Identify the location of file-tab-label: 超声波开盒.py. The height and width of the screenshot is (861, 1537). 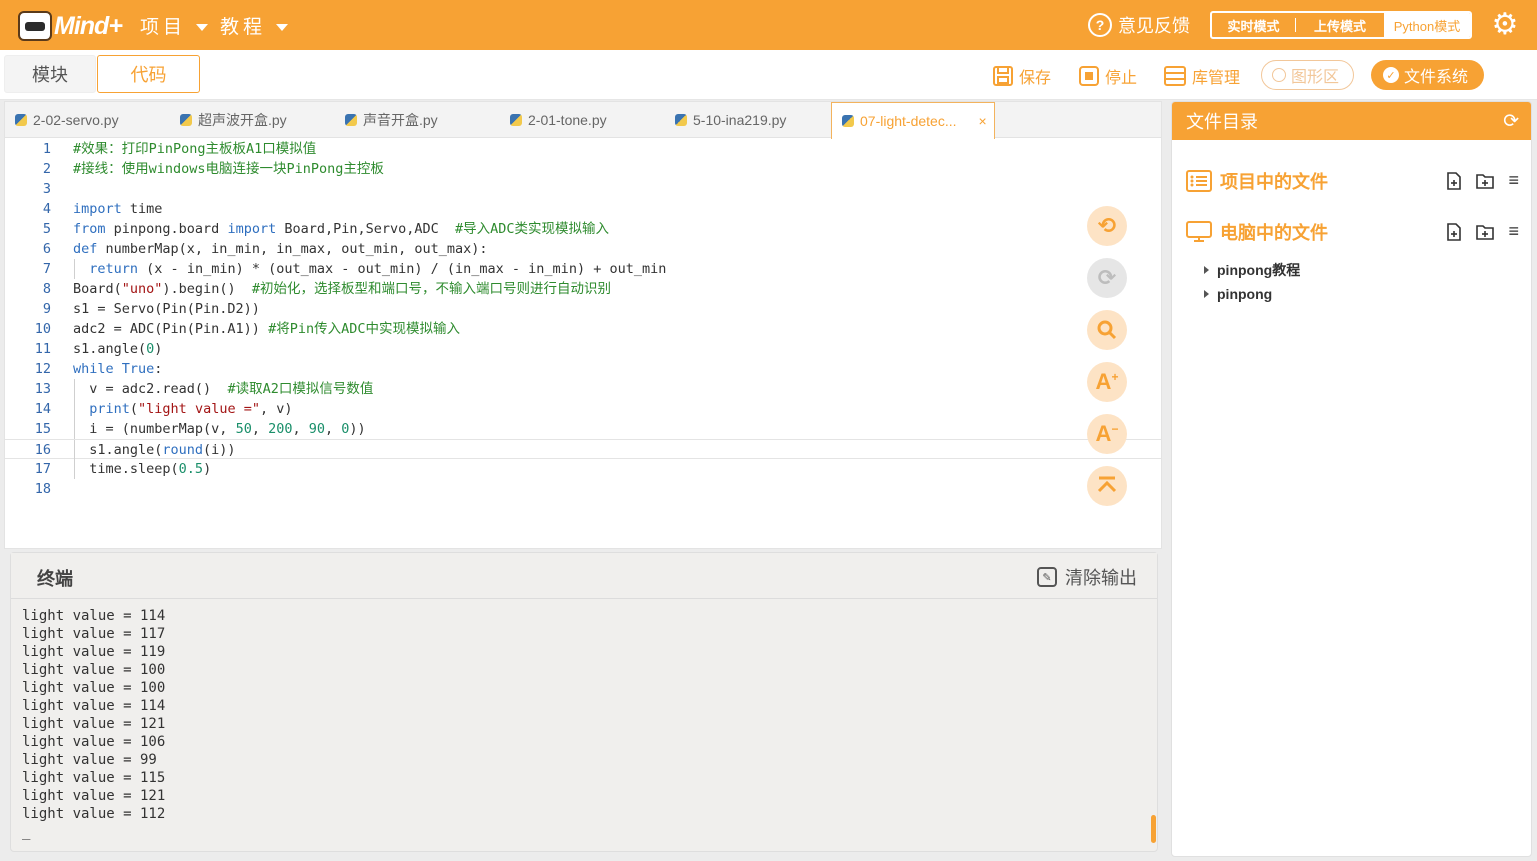
(242, 120).